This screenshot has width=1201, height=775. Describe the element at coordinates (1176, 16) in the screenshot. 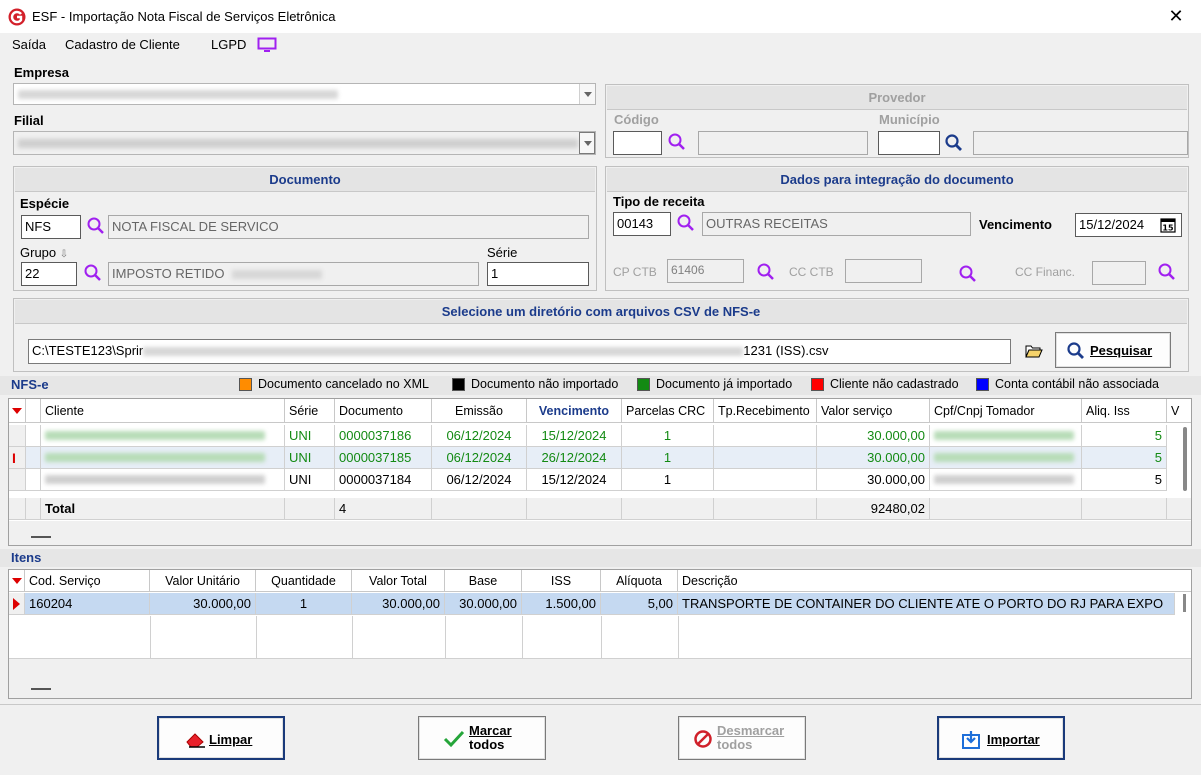

I see `close-button: ✕` at that location.